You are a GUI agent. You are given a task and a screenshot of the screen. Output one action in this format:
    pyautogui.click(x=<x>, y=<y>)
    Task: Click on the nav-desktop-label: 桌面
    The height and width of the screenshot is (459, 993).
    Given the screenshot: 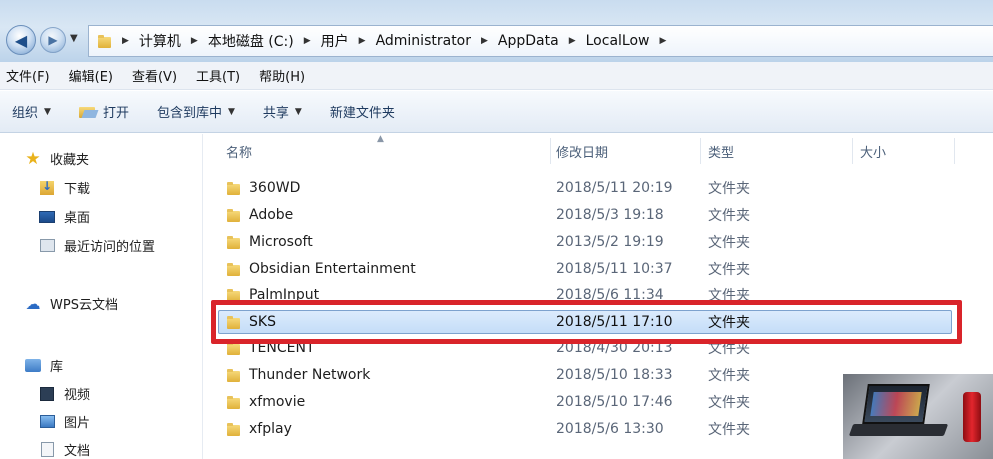 What is the action you would take?
    pyautogui.click(x=77, y=218)
    